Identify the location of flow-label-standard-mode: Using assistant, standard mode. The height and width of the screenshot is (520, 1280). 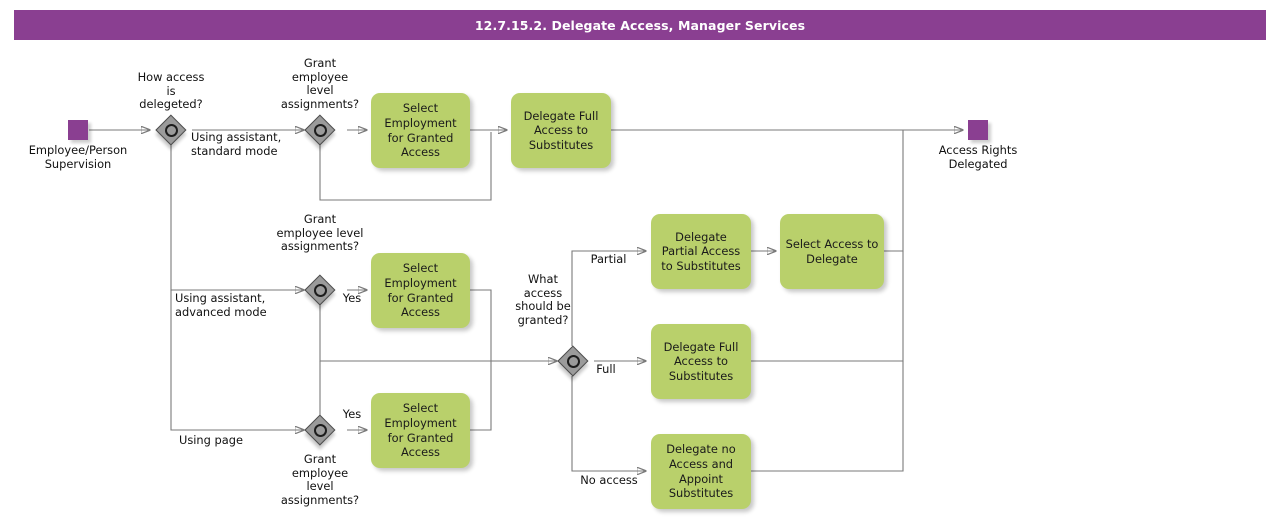
(236, 144).